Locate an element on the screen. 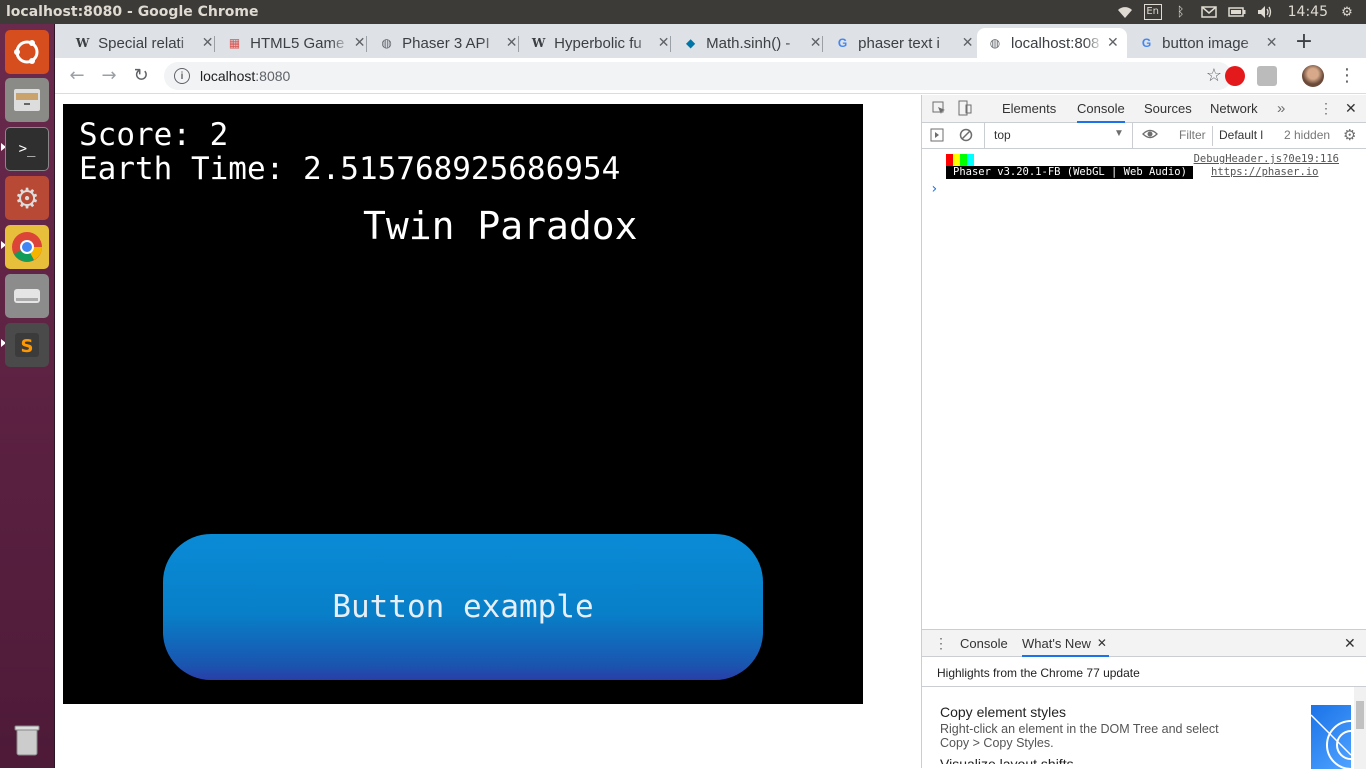  whats-new-thumbnail is located at coordinates (1331, 737).